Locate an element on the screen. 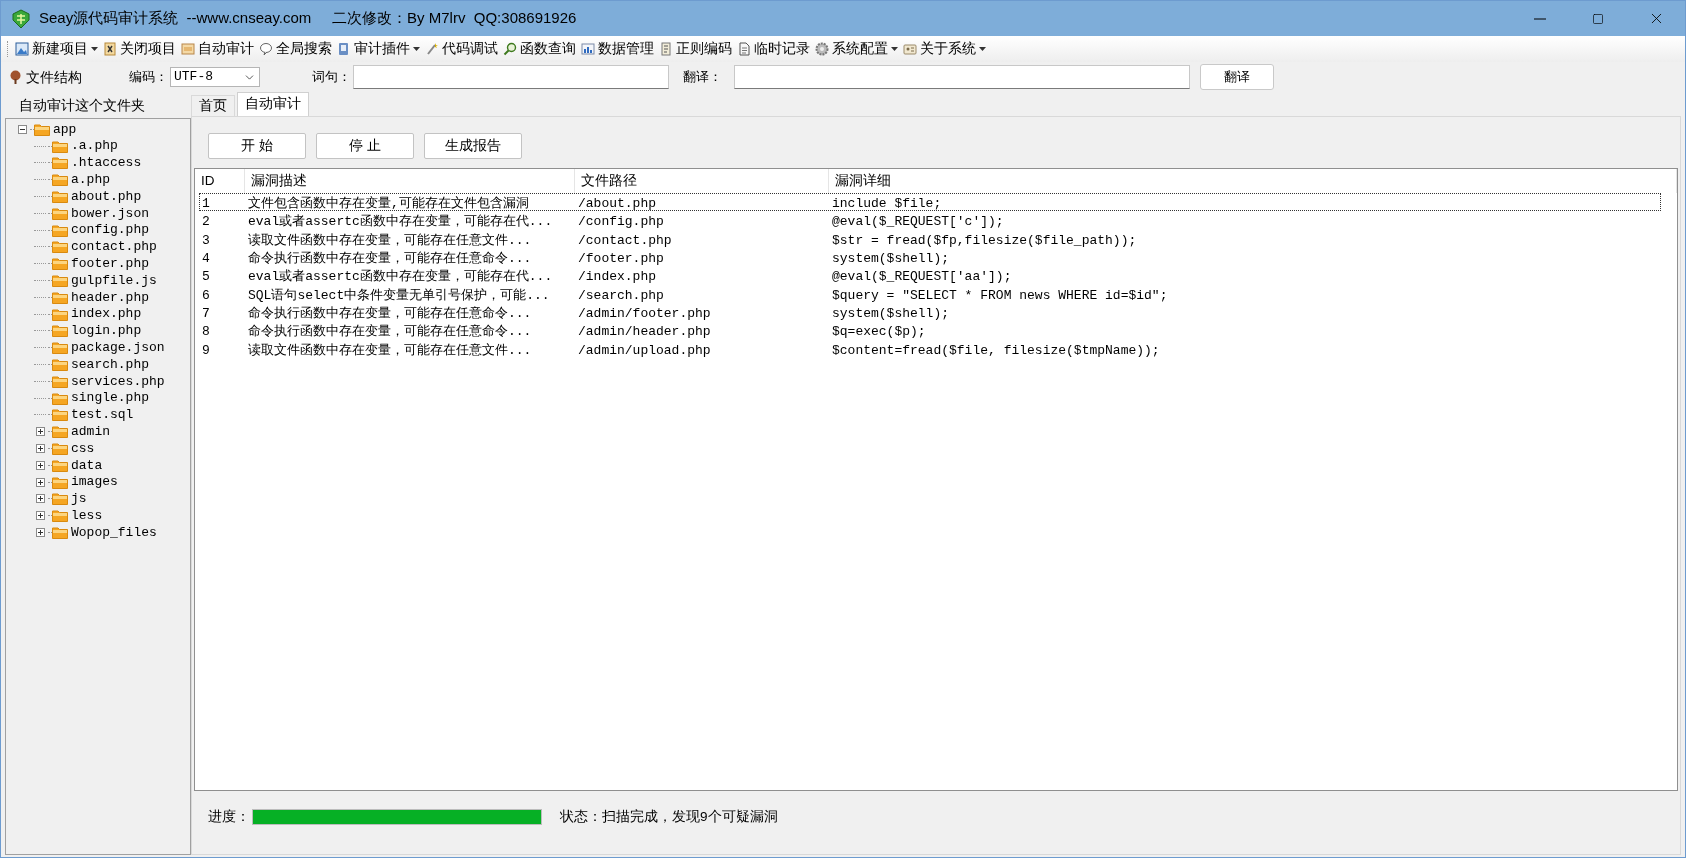 The width and height of the screenshot is (1686, 858). column-header: 漏洞描述 is located at coordinates (279, 181).